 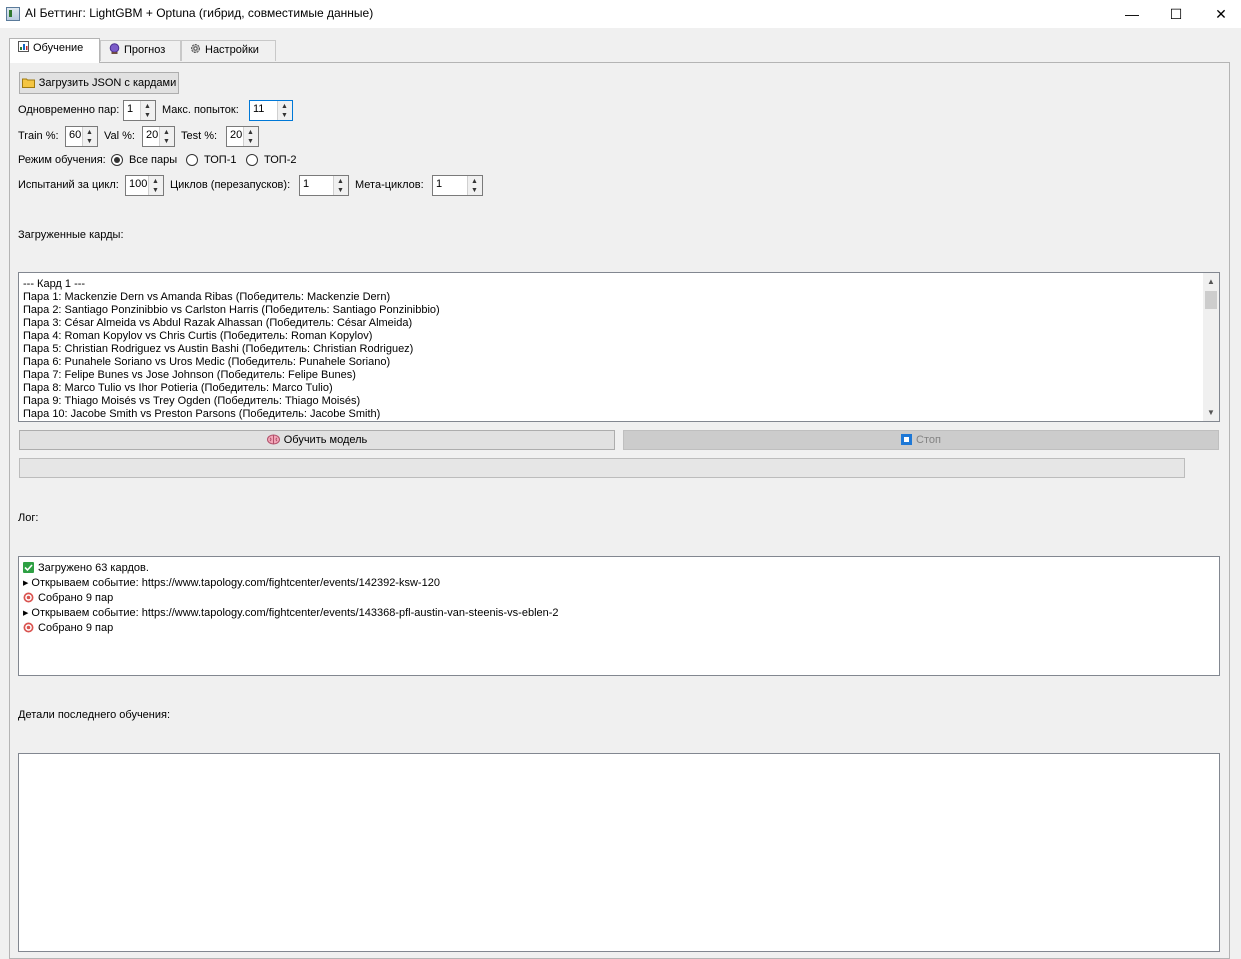 I want to click on tab-settings-label: Настройки, so click(x=232, y=50).